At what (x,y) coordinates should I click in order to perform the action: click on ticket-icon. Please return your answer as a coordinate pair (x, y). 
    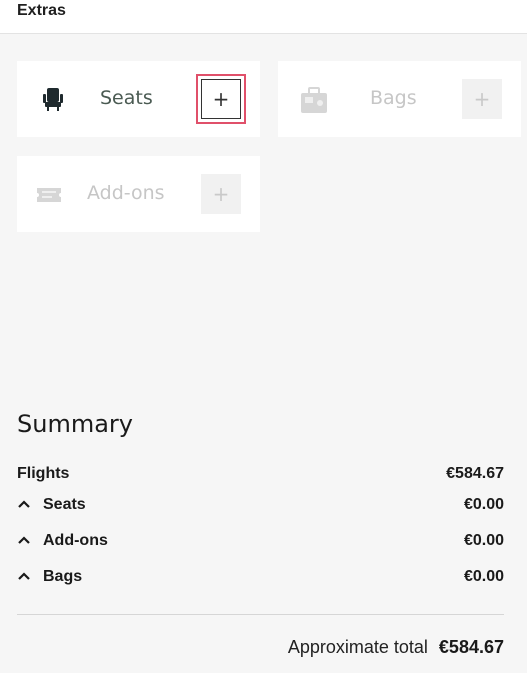
    Looking at the image, I should click on (49, 195).